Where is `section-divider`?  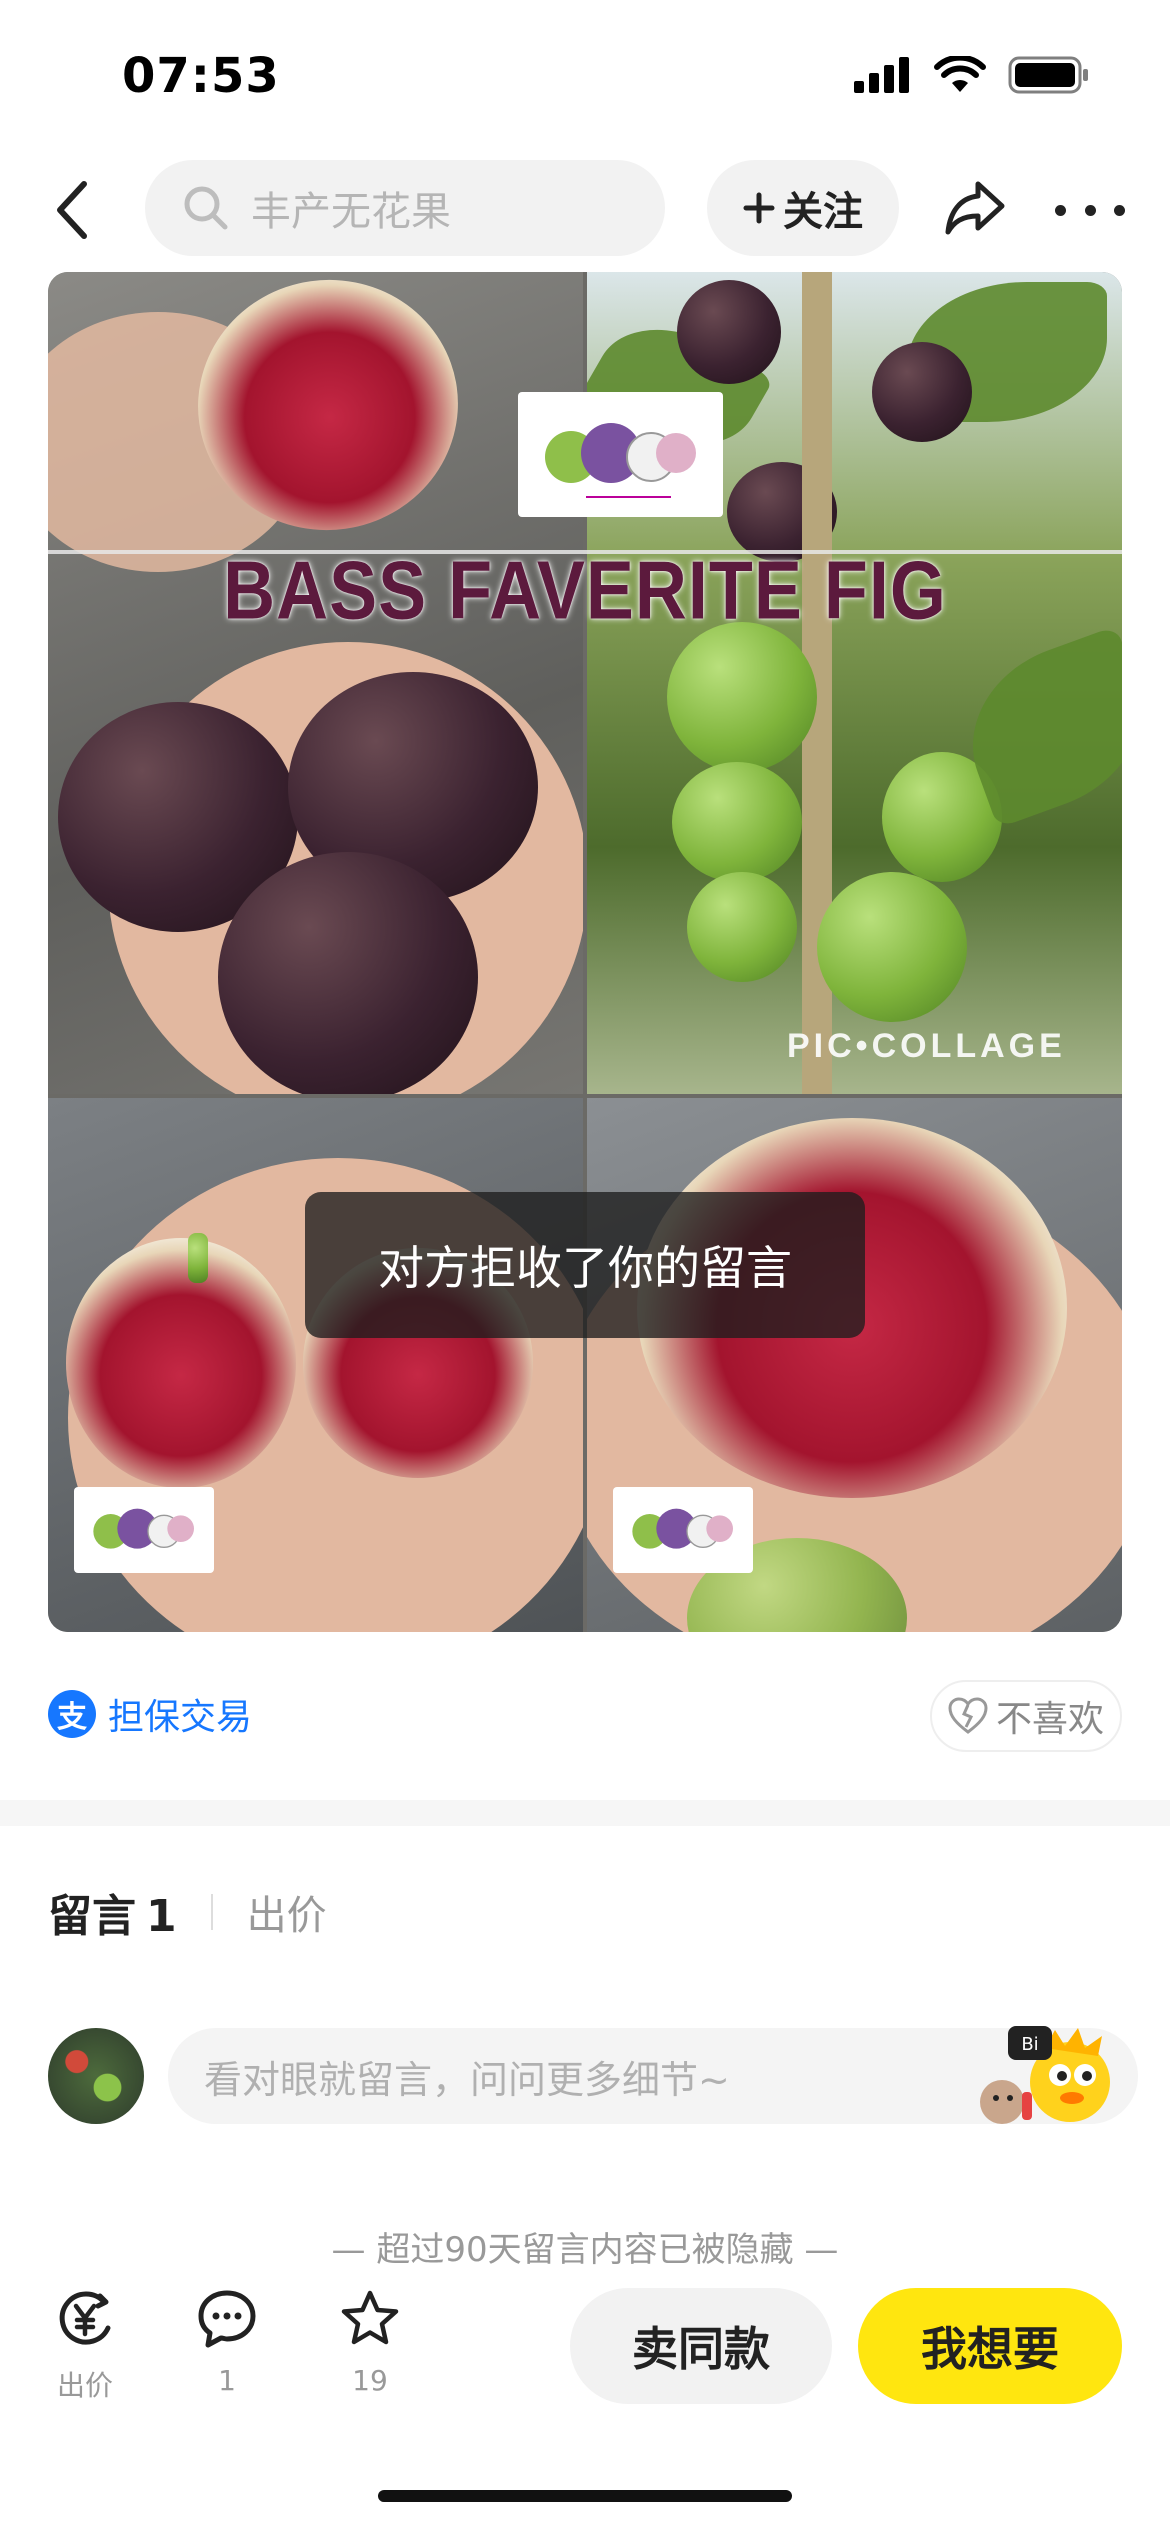
section-divider is located at coordinates (585, 1813).